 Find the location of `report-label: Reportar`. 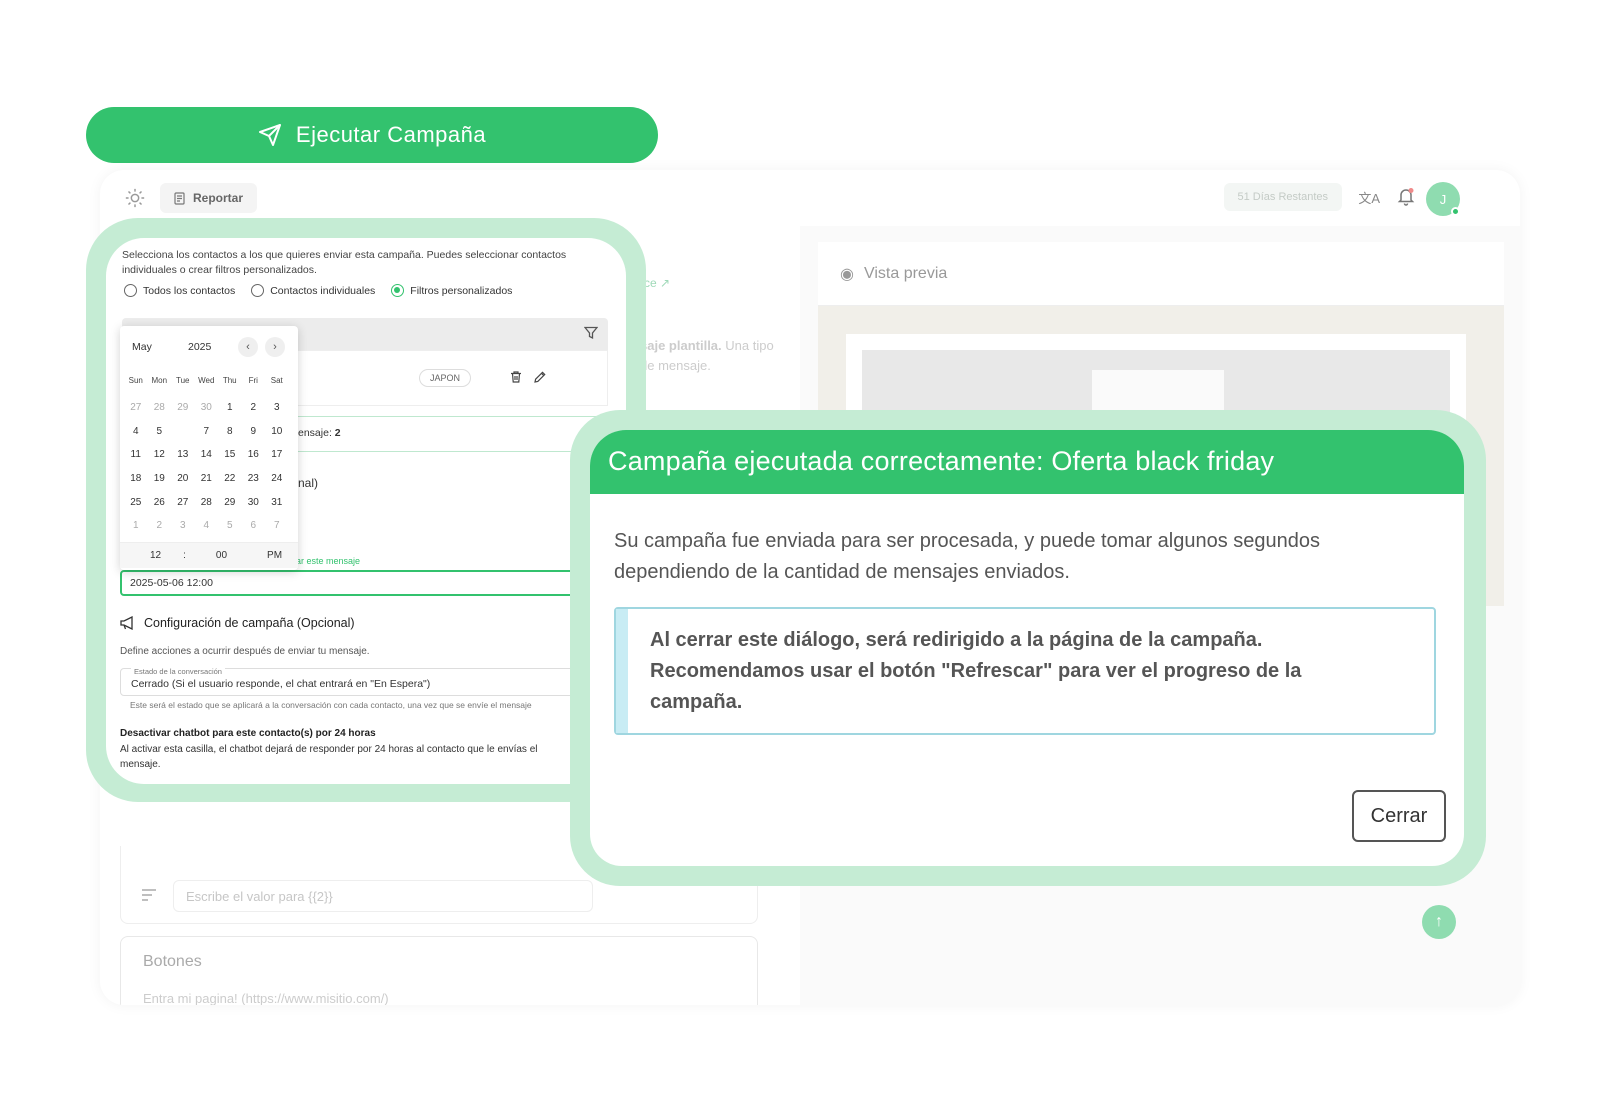

report-label: Reportar is located at coordinates (218, 198).